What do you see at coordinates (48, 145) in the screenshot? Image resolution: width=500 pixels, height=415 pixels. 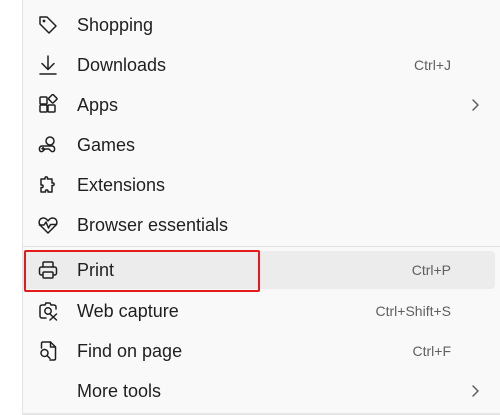 I see `games-icon` at bounding box center [48, 145].